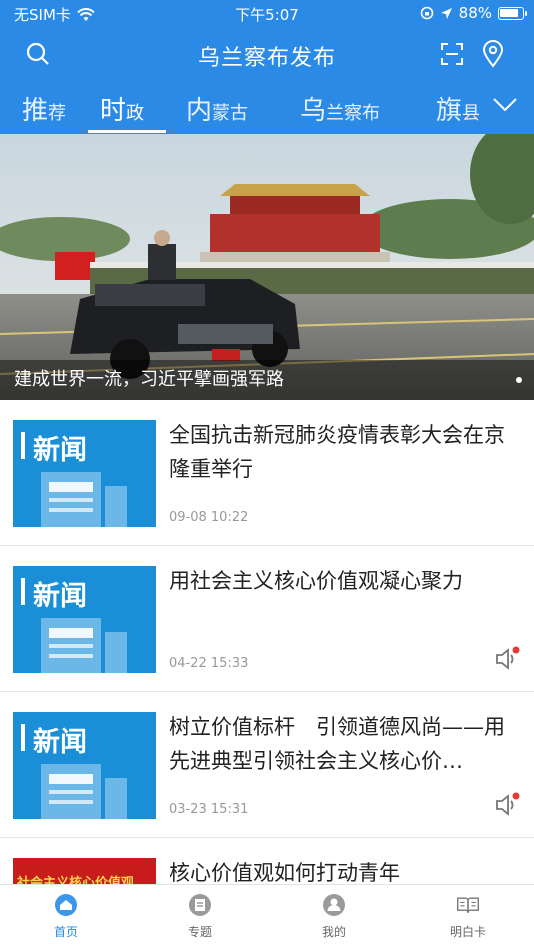 The height and width of the screenshot is (950, 534). I want to click on location-arrow-icon, so click(446, 13).